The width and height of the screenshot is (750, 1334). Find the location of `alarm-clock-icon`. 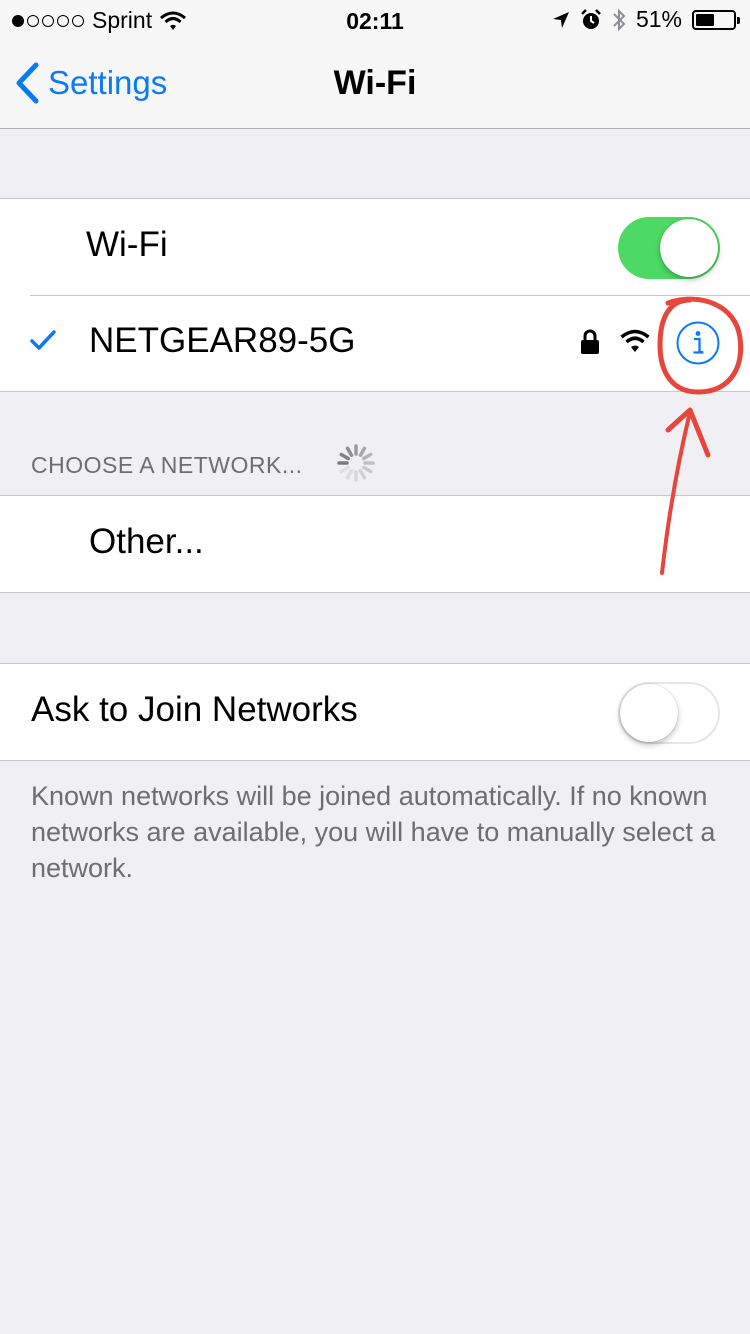

alarm-clock-icon is located at coordinates (591, 18).